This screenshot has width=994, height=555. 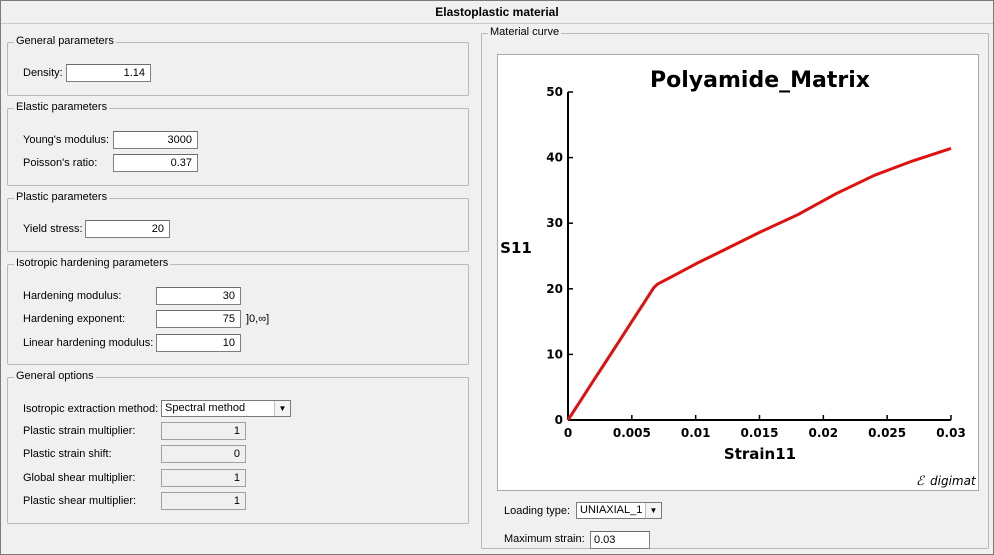 What do you see at coordinates (554, 158) in the screenshot?
I see `y-tick-label: 40` at bounding box center [554, 158].